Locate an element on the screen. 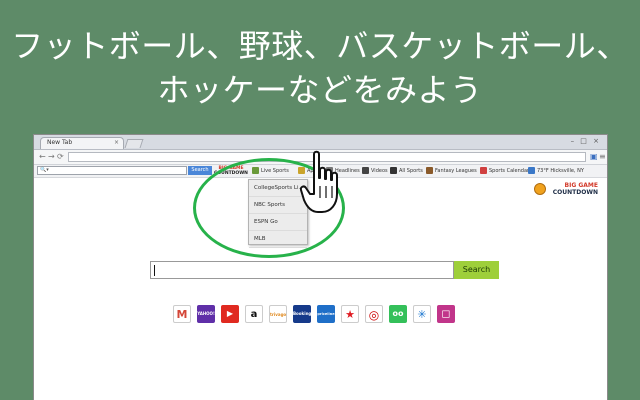 Image resolution: width=640 pixels, height=400 pixels. tab-new-tab: New Tab × is located at coordinates (82, 143).